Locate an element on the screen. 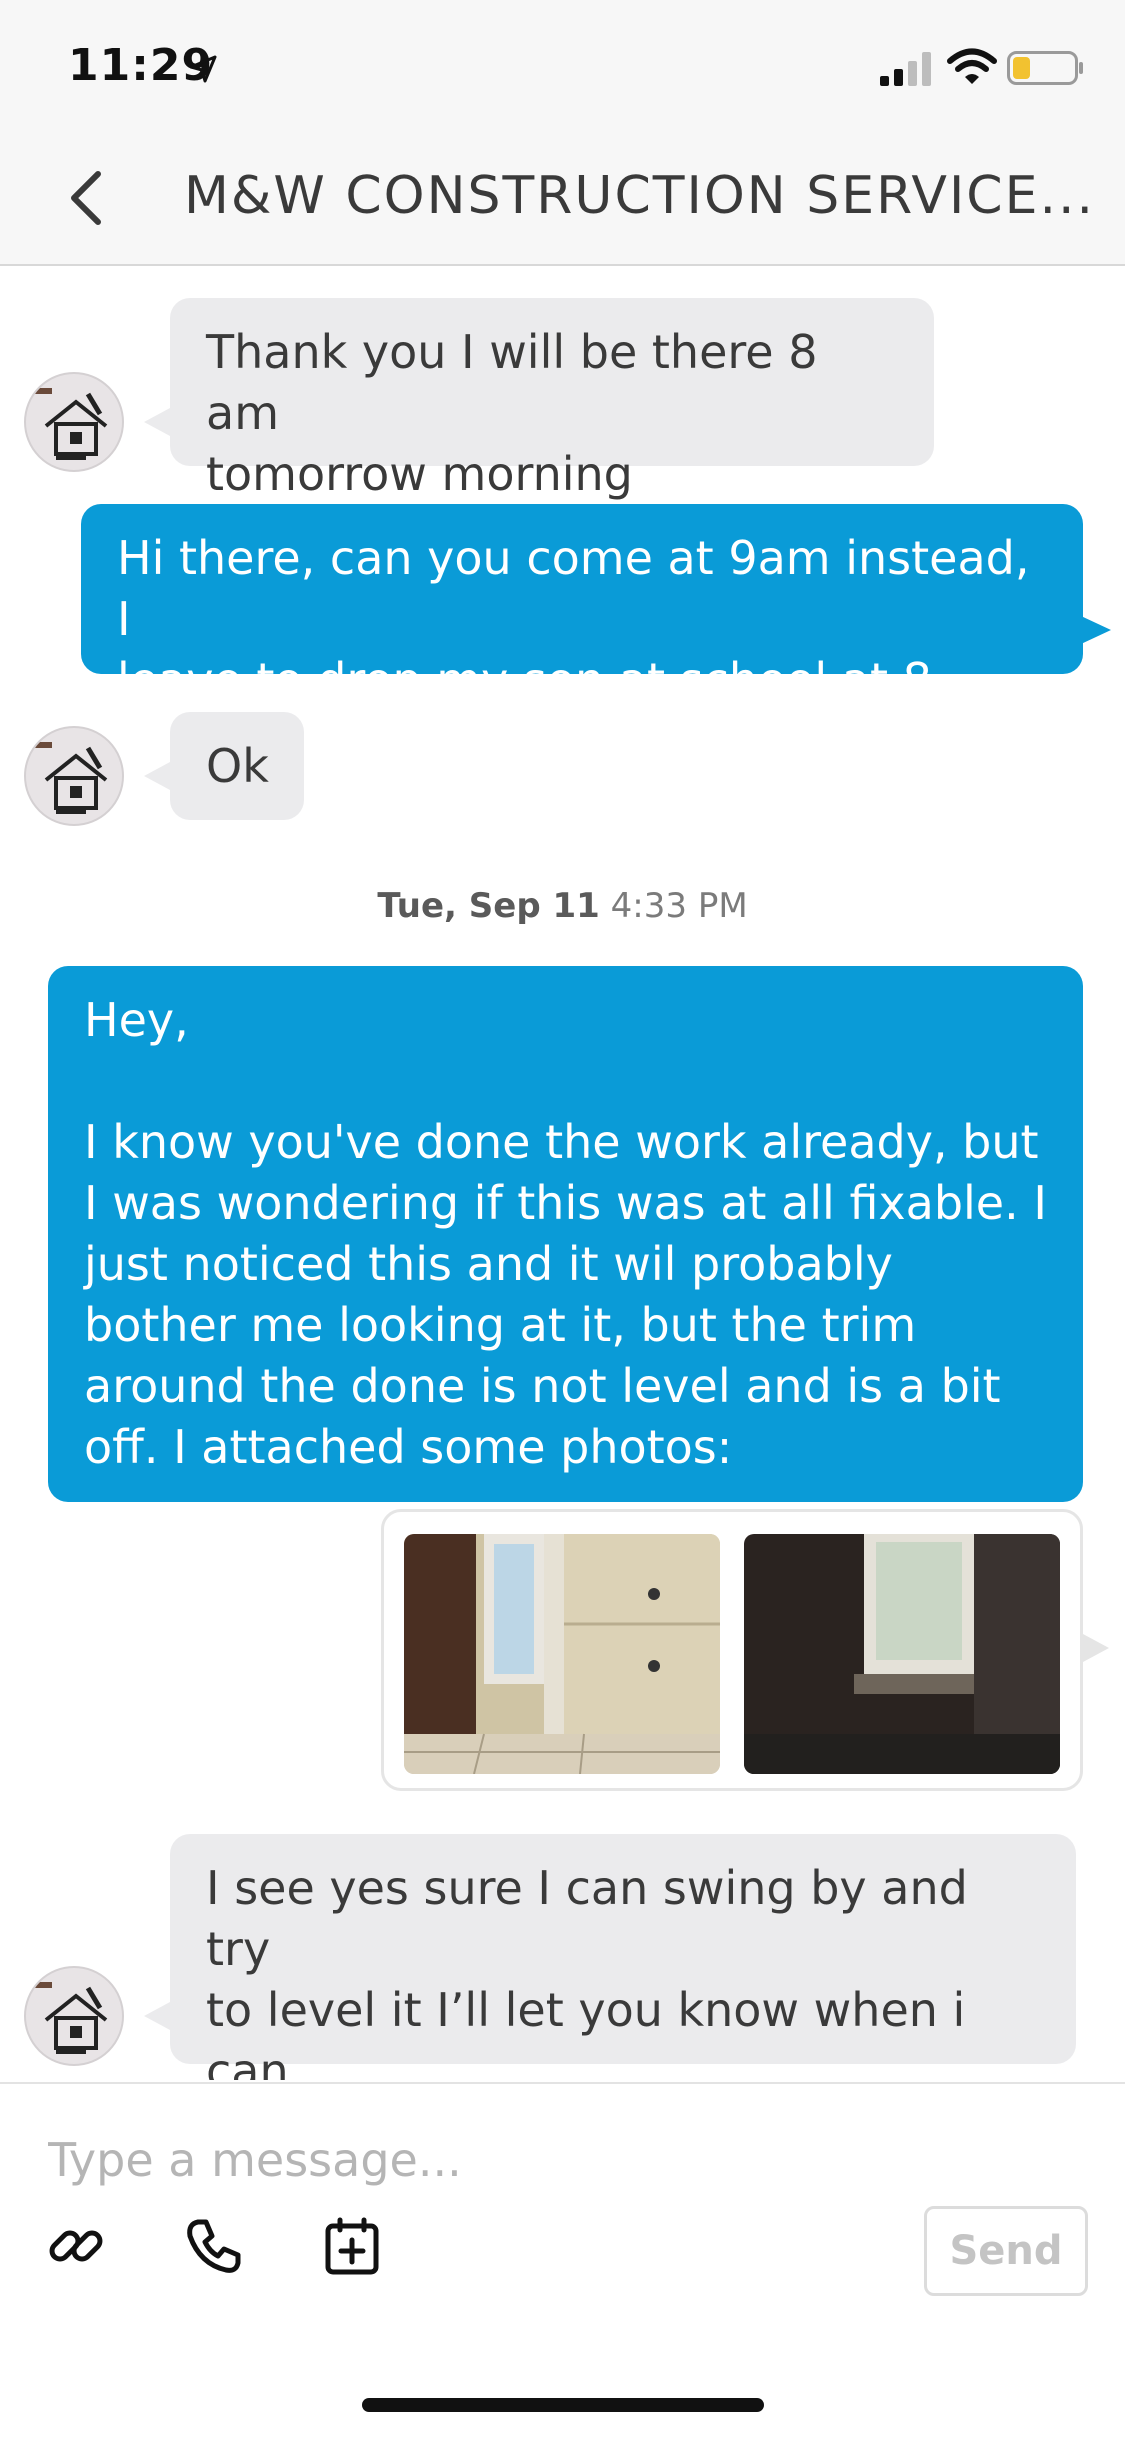  status-bar: 11:29 is located at coordinates (562, 65).